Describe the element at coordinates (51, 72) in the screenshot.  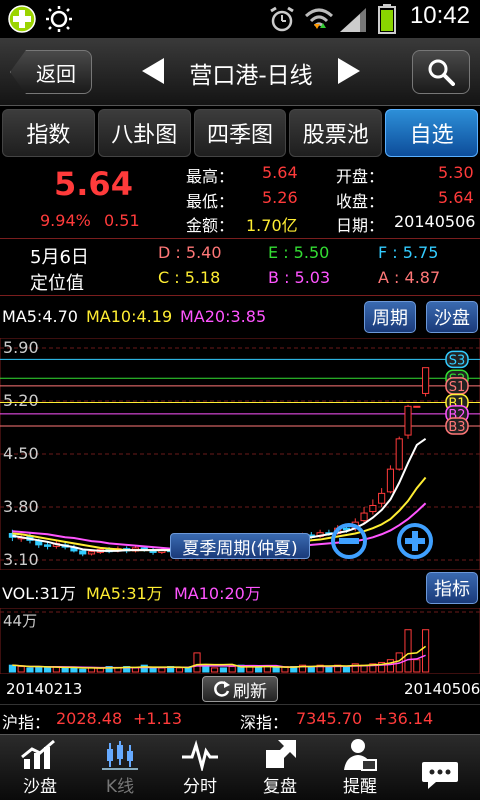
I see `back-button: 返回` at that location.